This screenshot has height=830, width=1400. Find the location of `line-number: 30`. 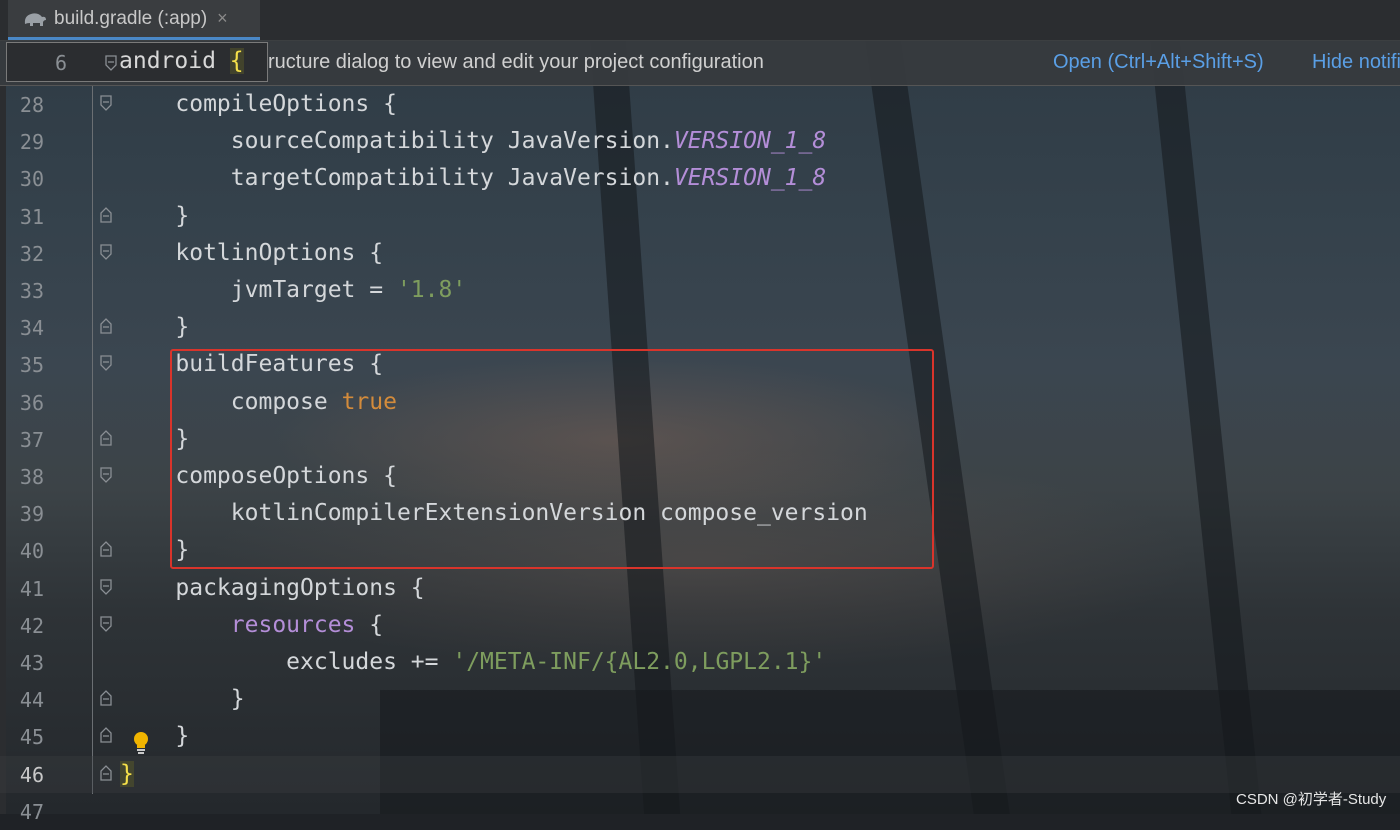

line-number: 30 is located at coordinates (31, 179).